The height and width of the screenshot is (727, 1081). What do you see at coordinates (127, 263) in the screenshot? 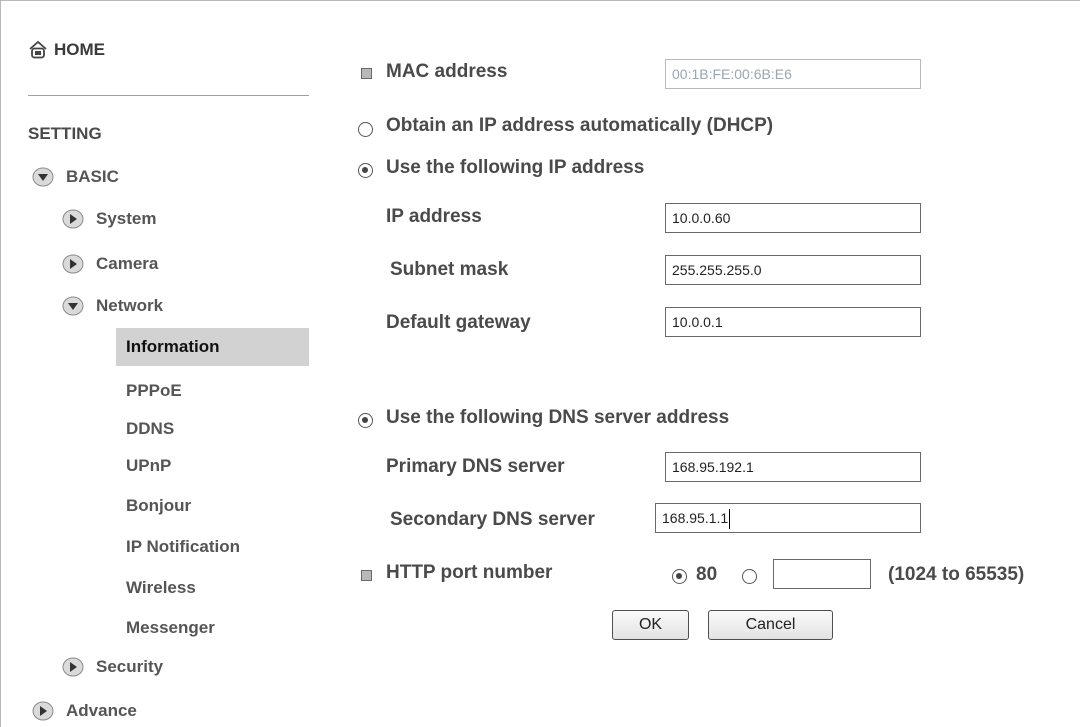
I see `sidebar-item-camera-label: Camera` at bounding box center [127, 263].